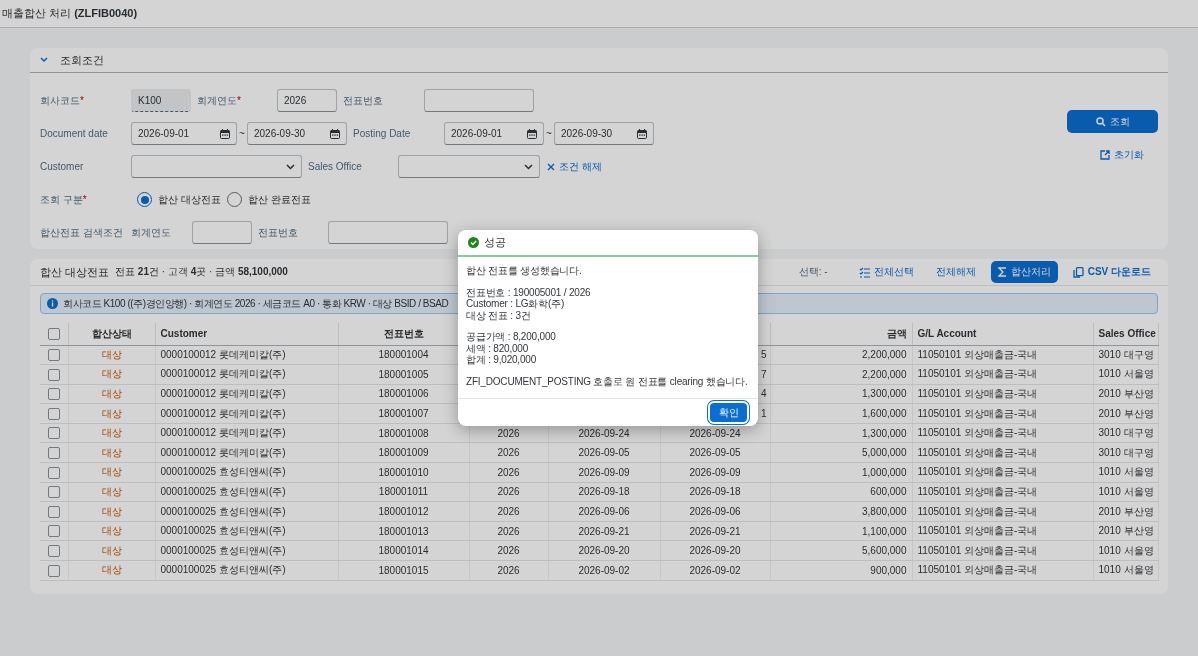  Describe the element at coordinates (1112, 121) in the screenshot. I see `search-button: 조회` at that location.